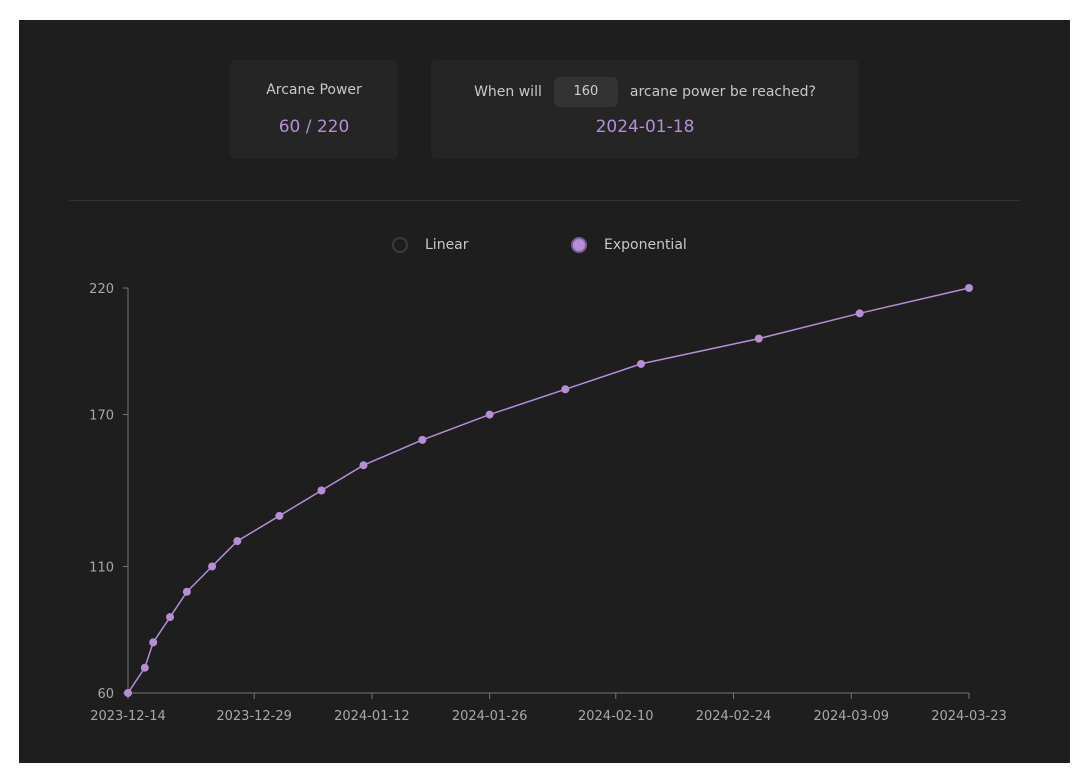  I want to click on x-tick-label: 2023-12-29, so click(254, 716).